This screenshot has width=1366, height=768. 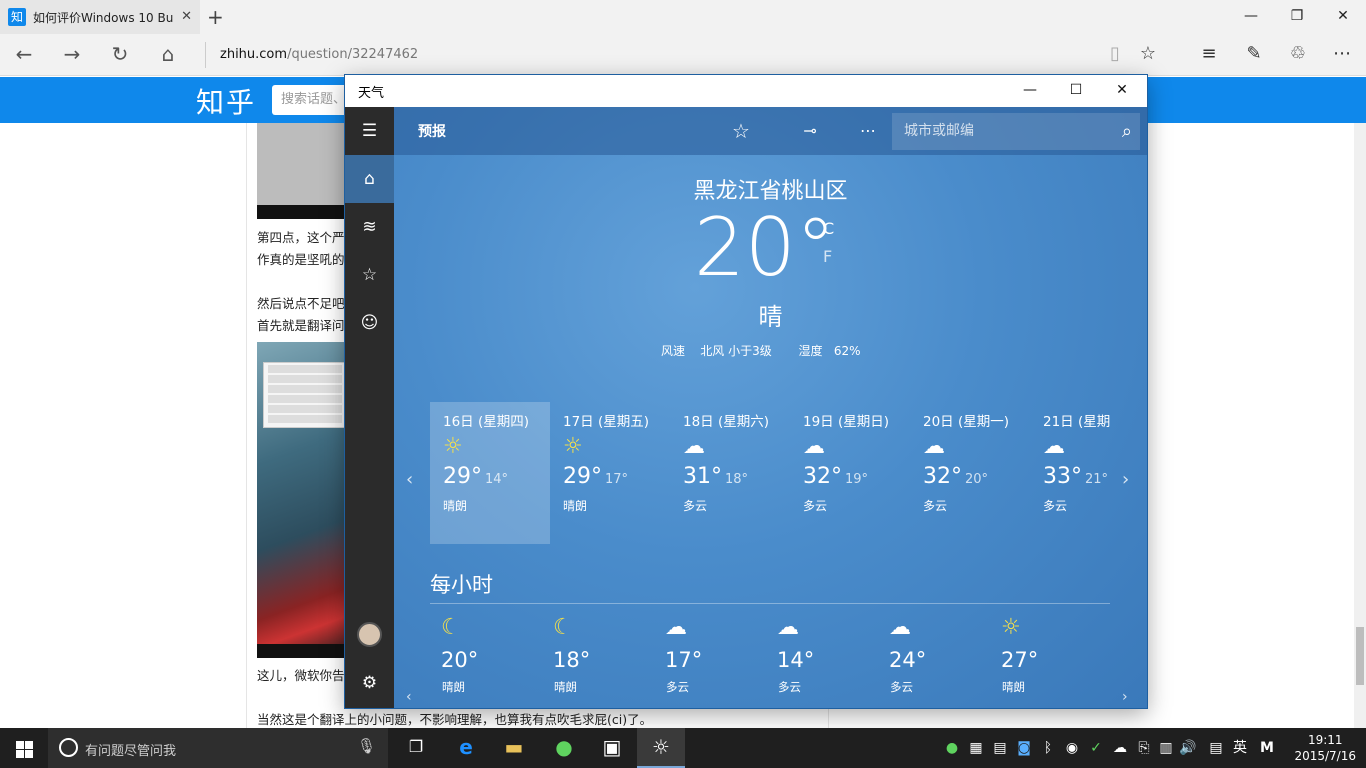 I want to click on hub-icon: ≡, so click(x=1209, y=55).